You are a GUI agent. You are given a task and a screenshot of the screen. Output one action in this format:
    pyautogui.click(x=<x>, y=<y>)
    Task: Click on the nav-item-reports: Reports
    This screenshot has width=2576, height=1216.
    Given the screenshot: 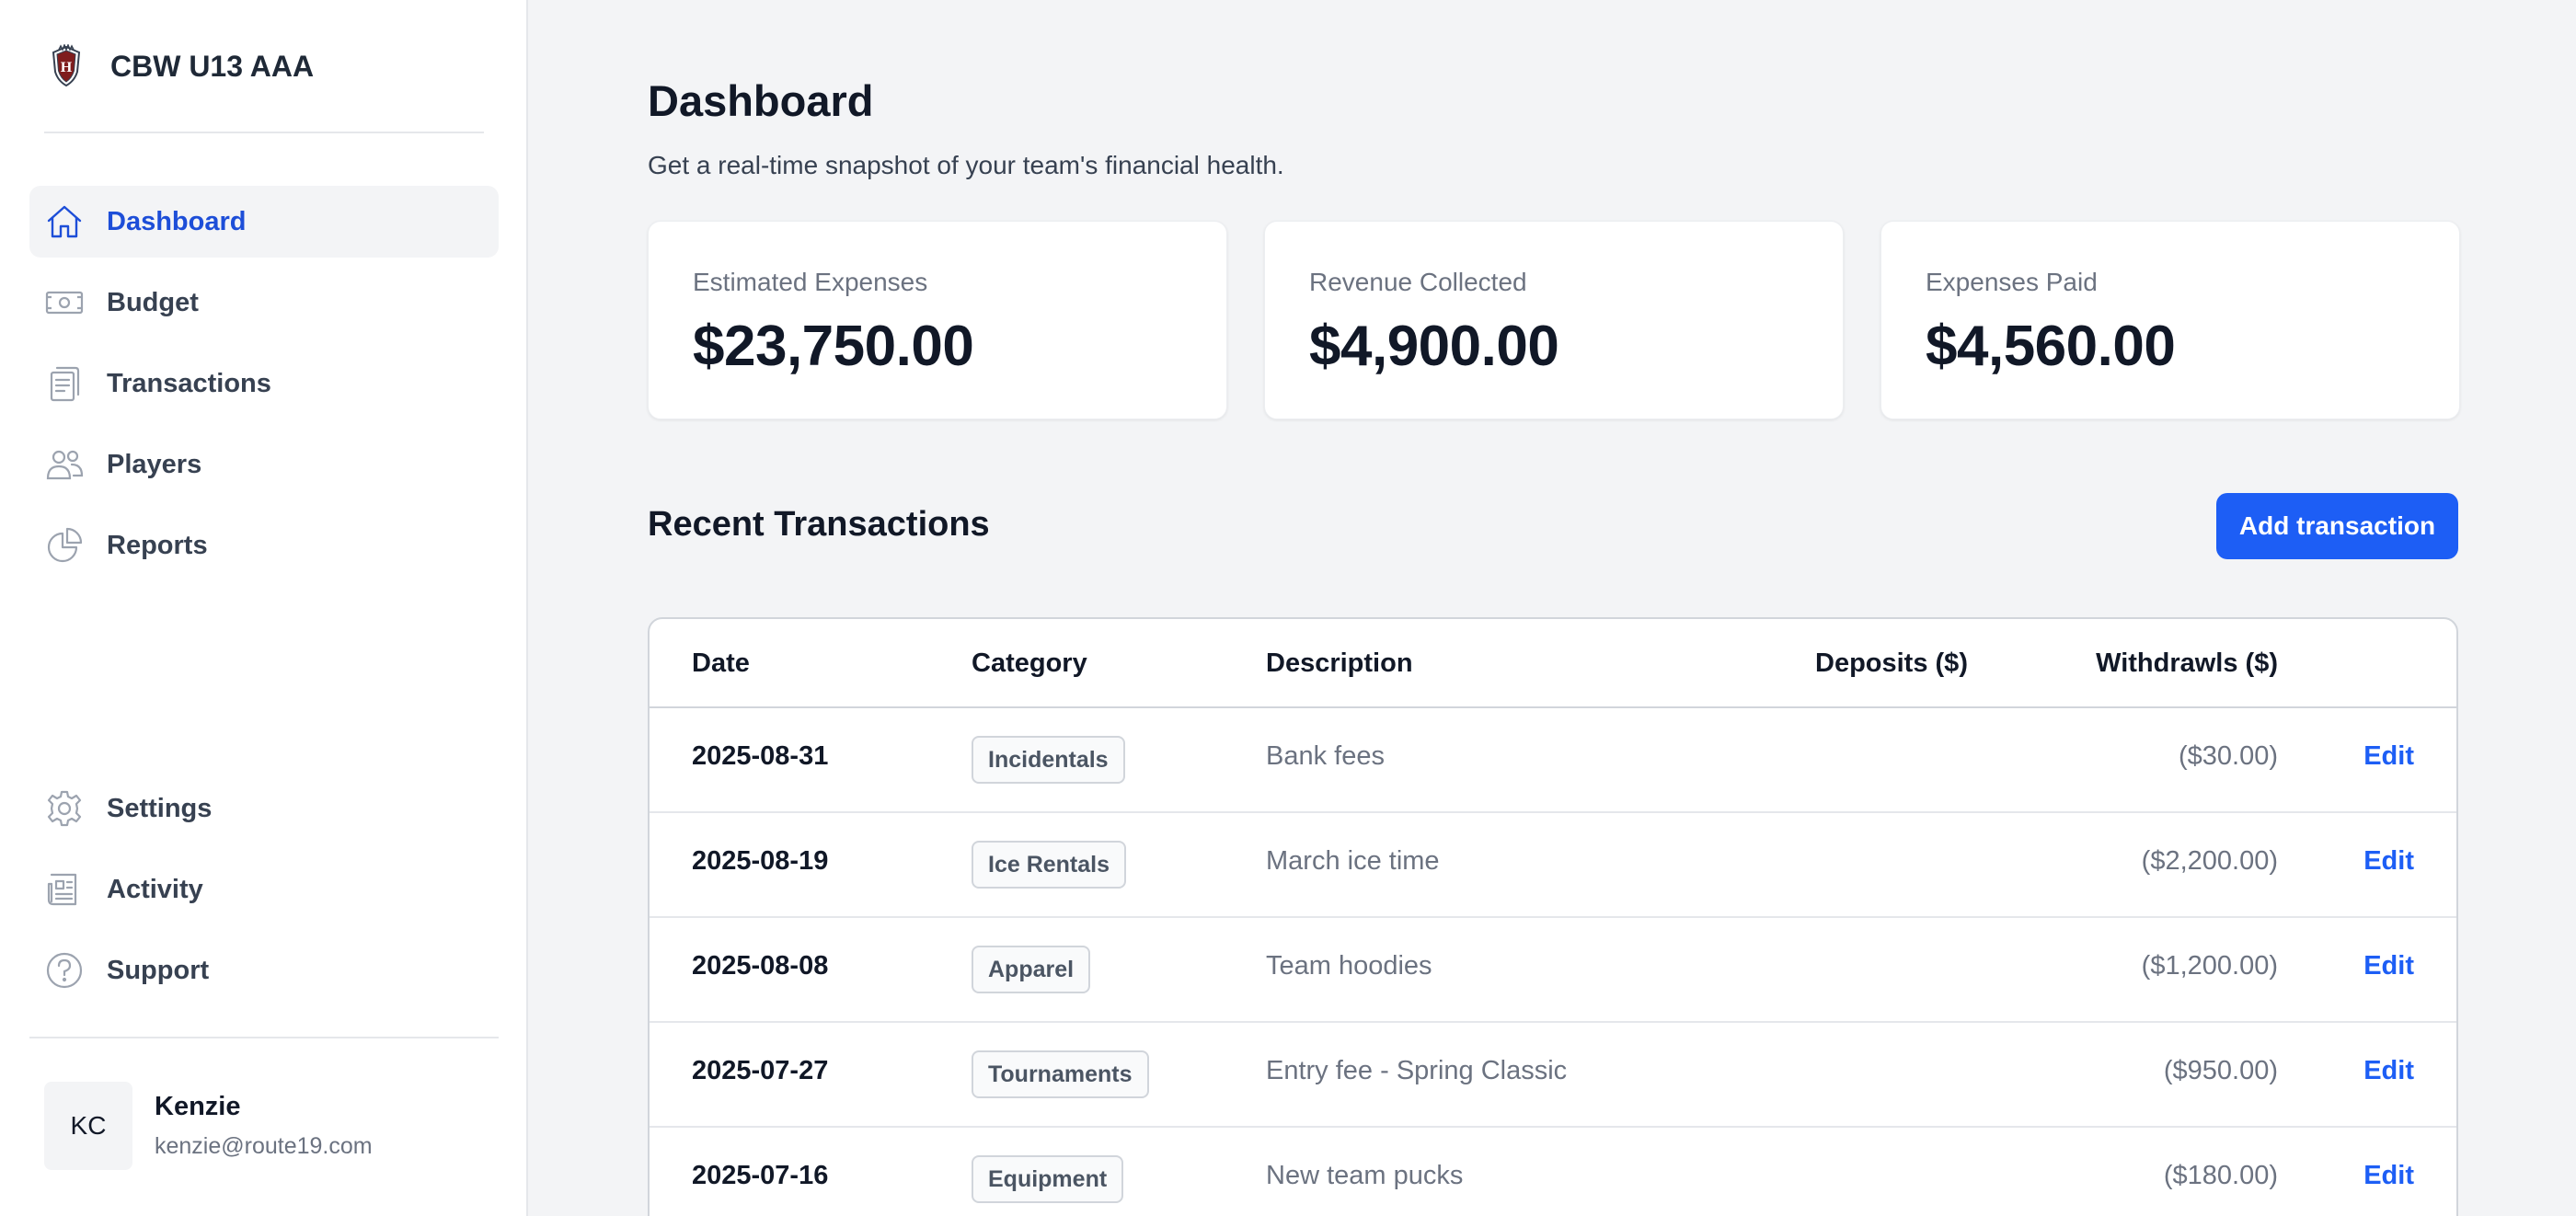 What is the action you would take?
    pyautogui.click(x=264, y=545)
    